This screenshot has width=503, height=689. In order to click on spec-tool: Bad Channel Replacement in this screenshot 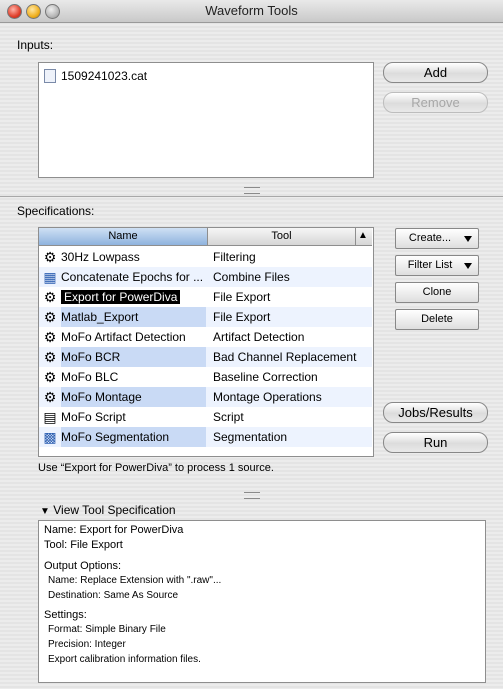, I will do `click(285, 357)`.